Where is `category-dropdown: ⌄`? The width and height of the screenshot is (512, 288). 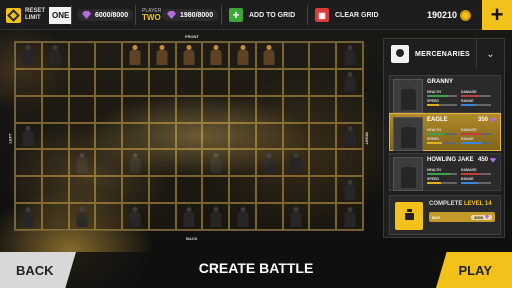
category-dropdown: ⌄ is located at coordinates (490, 54).